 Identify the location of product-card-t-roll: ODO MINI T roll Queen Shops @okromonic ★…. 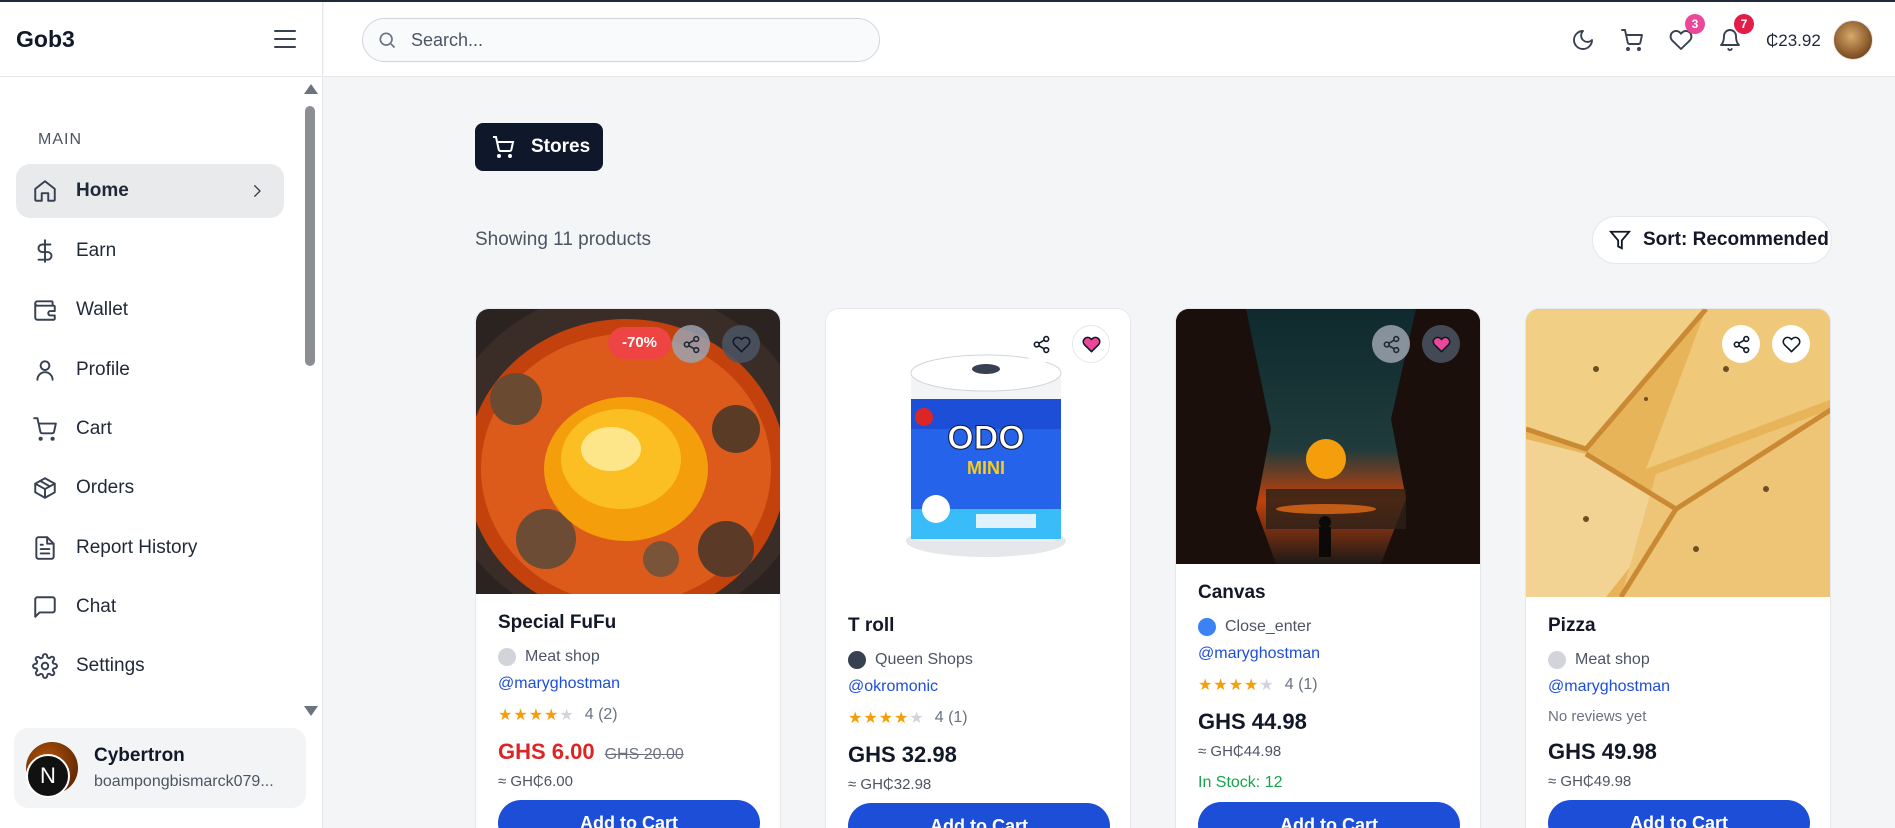
(978, 568).